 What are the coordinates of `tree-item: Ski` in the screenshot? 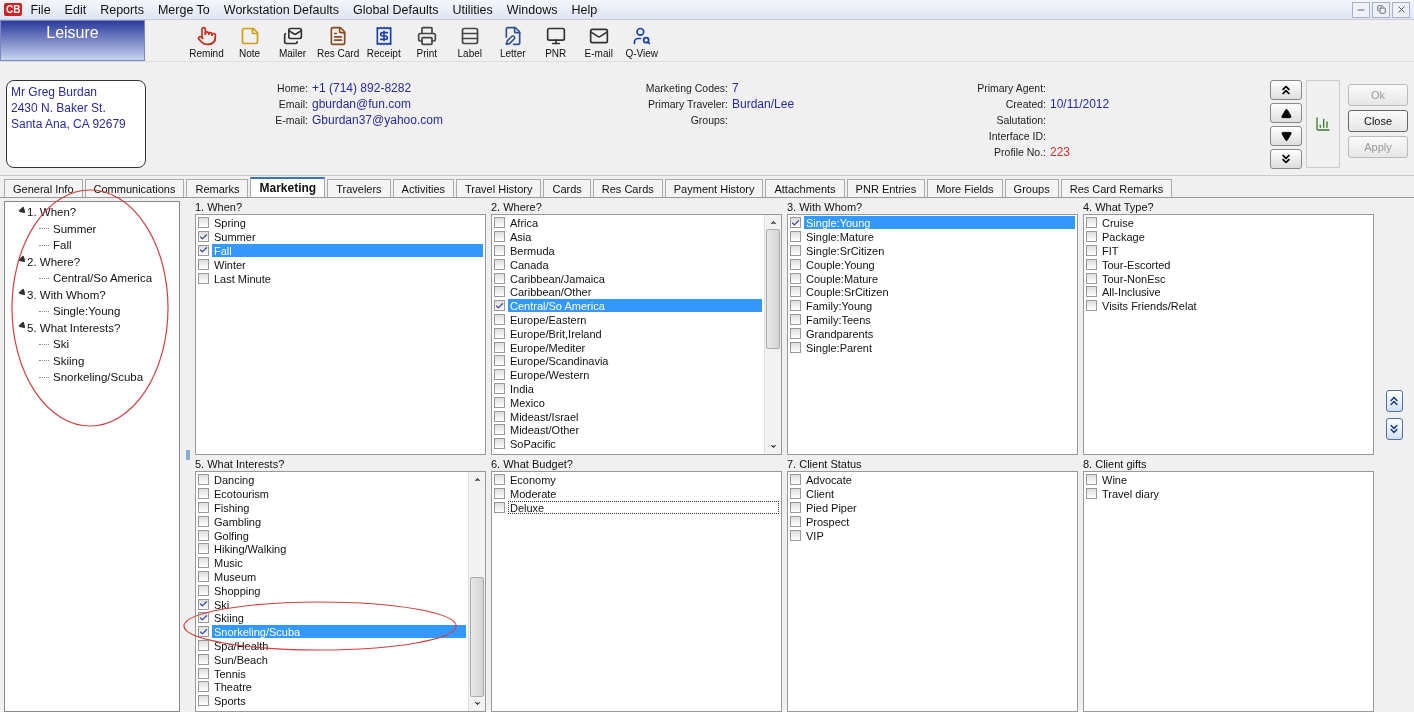 It's located at (61, 344).